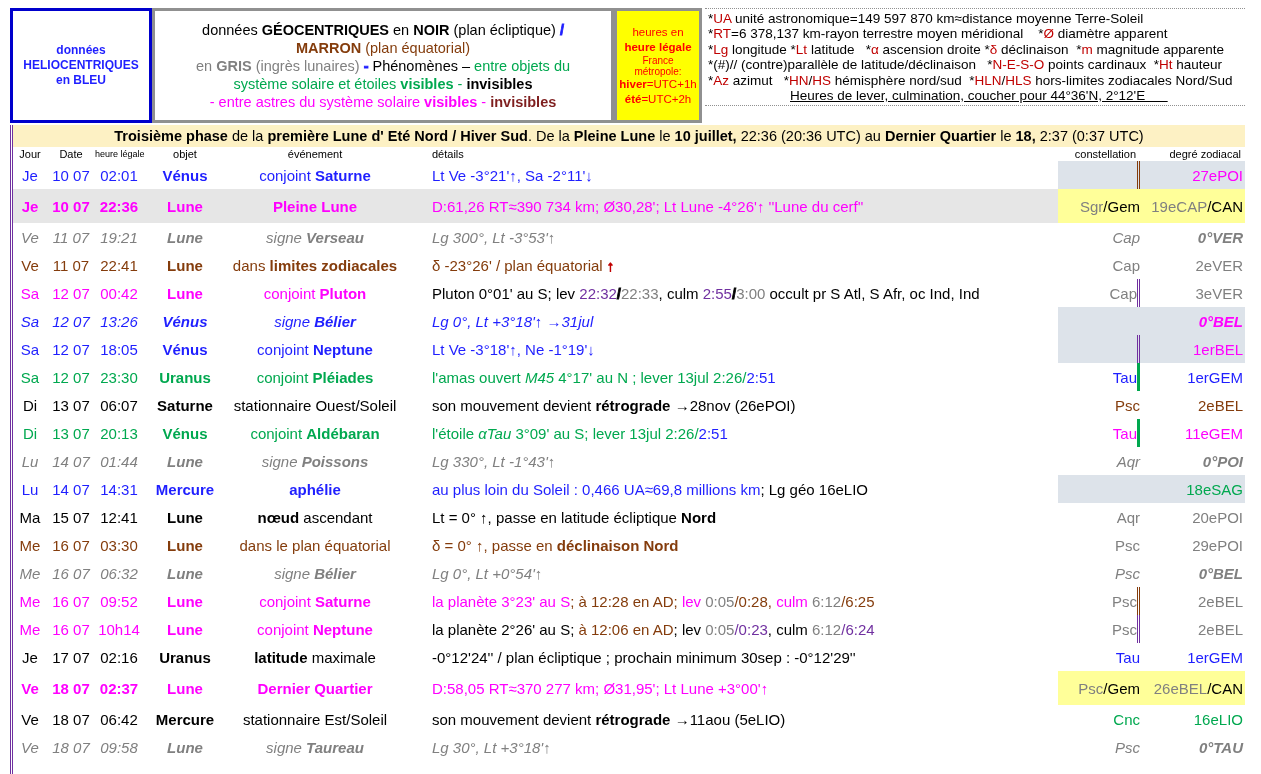  Describe the element at coordinates (185, 154) in the screenshot. I see `column-header: objet` at that location.